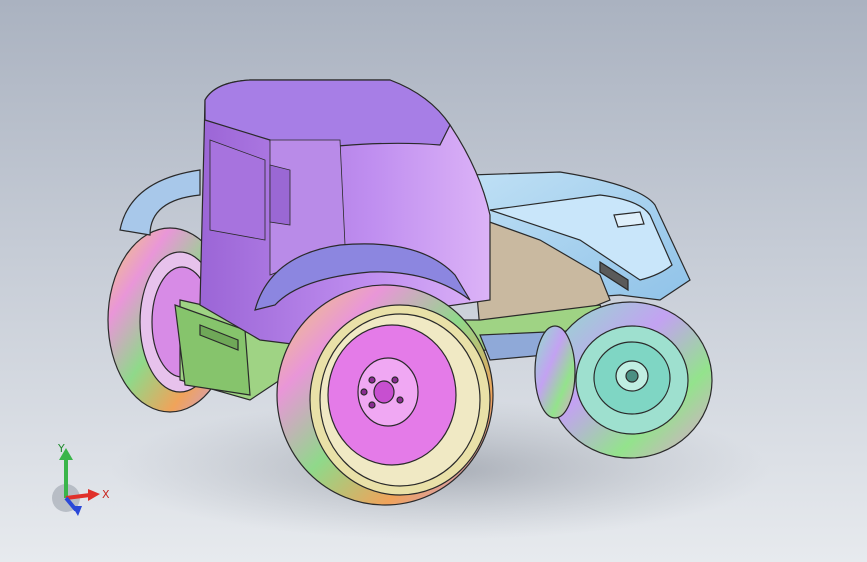 Image resolution: width=867 pixels, height=562 pixels. What do you see at coordinates (160, 202) in the screenshot?
I see `left-fender` at bounding box center [160, 202].